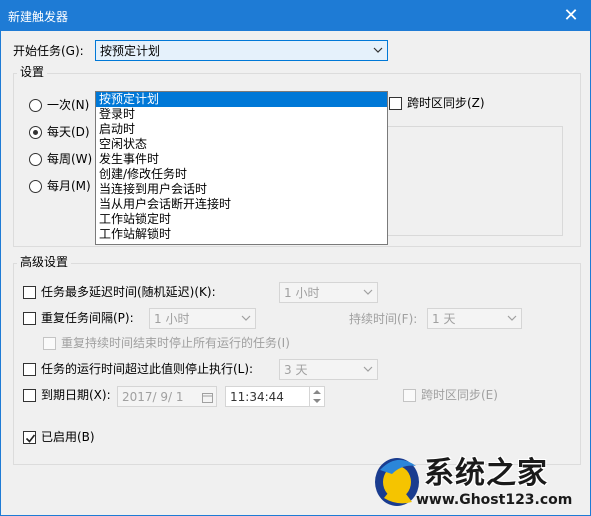 The width and height of the screenshot is (591, 516). Describe the element at coordinates (172, 319) in the screenshot. I see `repeat-value: 1 小时` at that location.